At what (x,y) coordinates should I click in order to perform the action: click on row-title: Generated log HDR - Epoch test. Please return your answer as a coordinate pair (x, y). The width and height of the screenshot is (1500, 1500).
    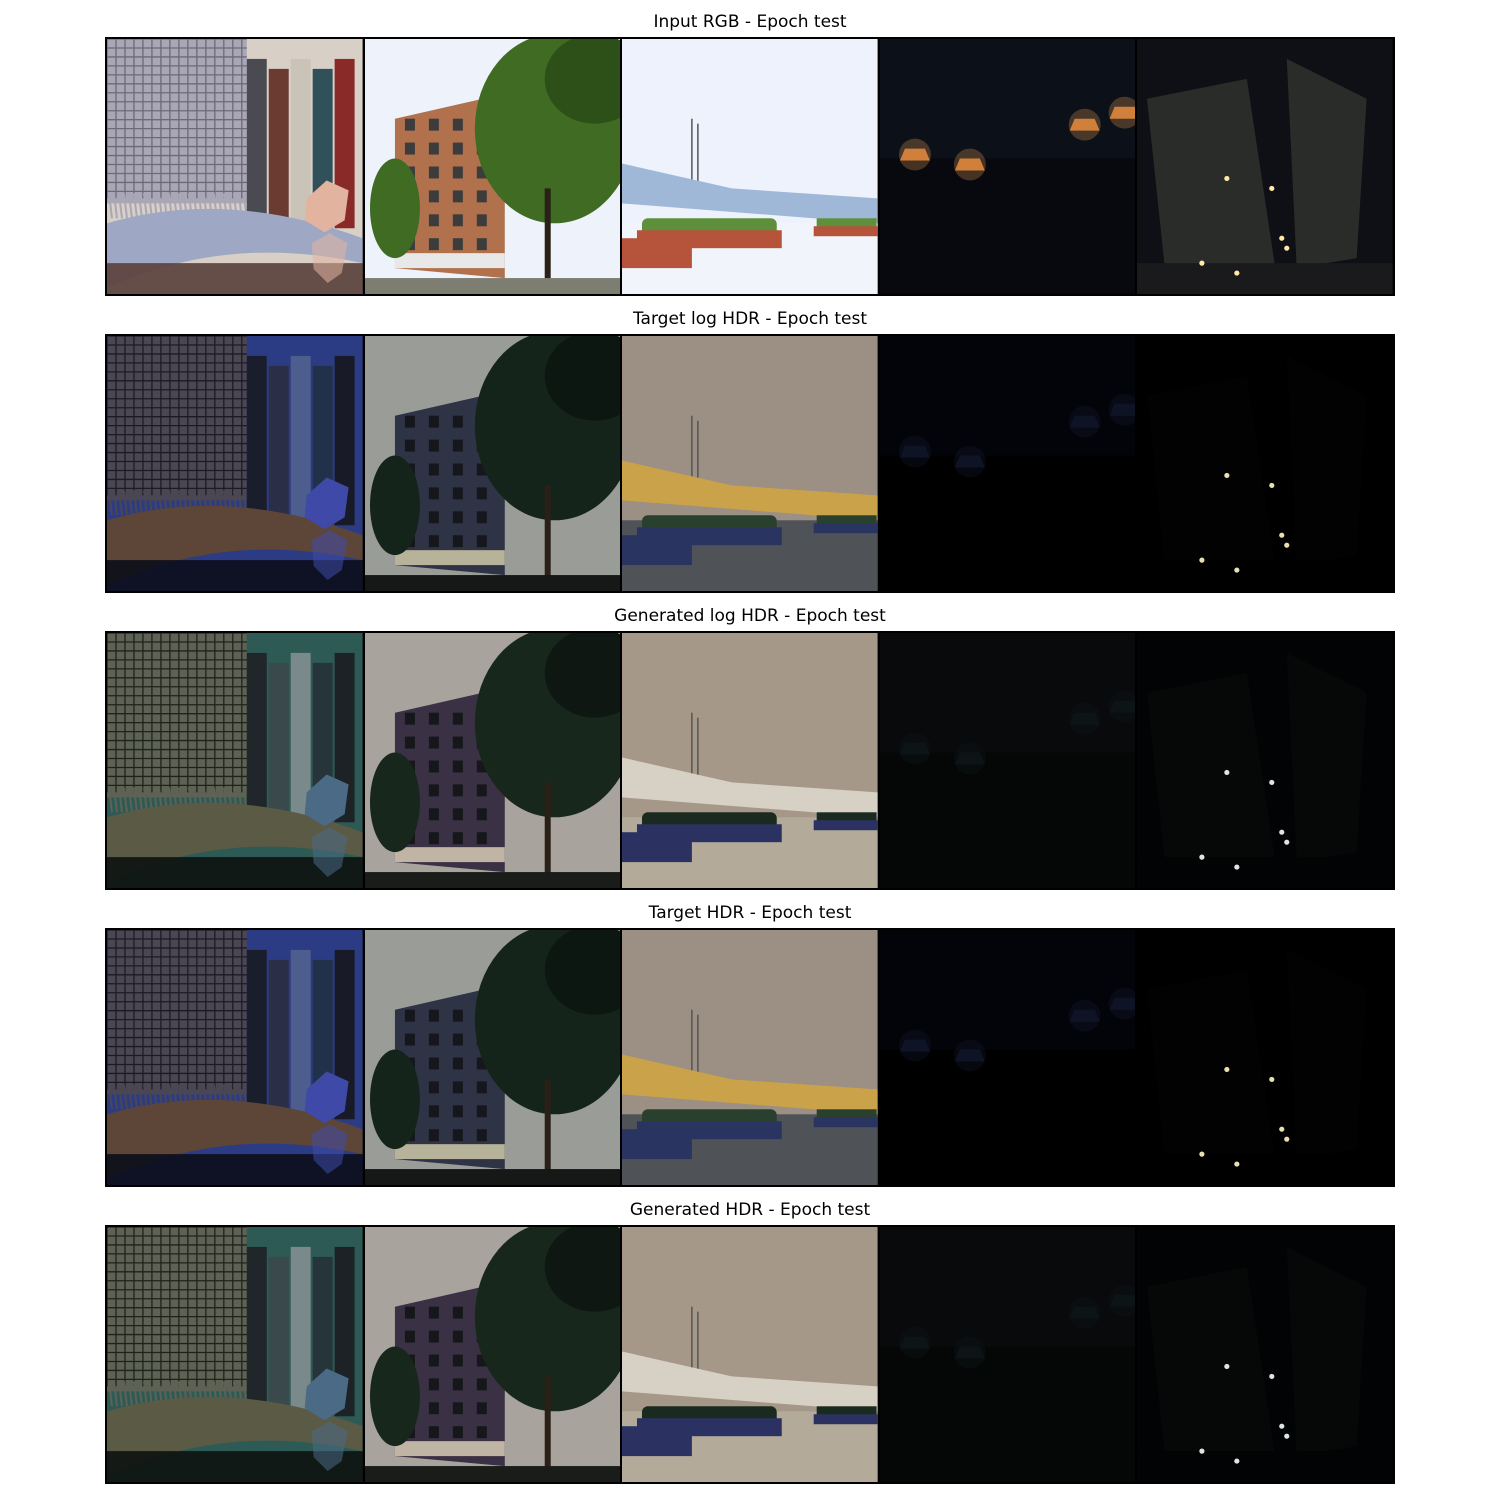
    Looking at the image, I should click on (750, 616).